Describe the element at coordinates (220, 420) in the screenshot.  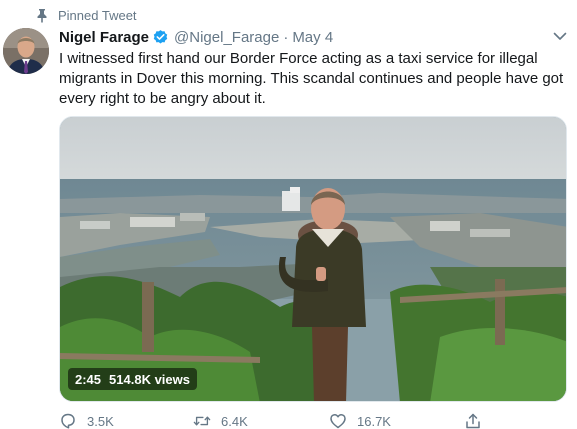
I see `retweet-button: 6.4K` at that location.